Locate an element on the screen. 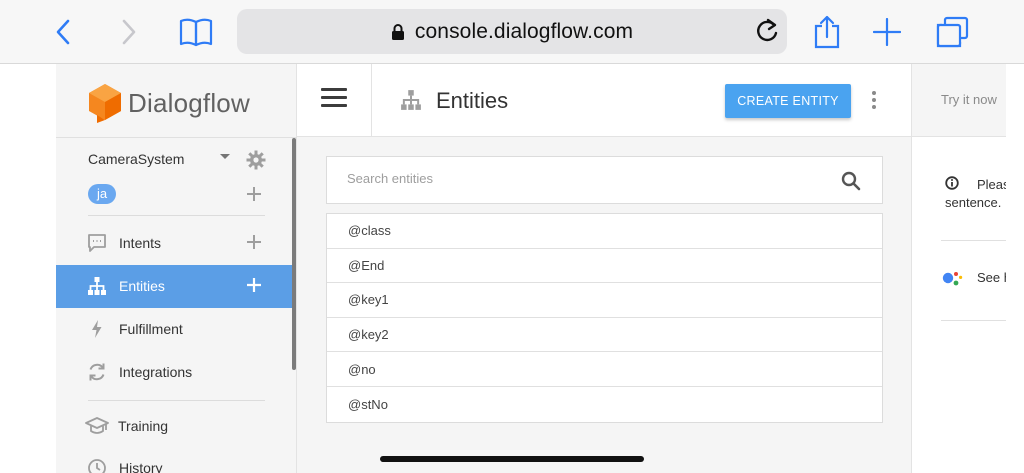 The height and width of the screenshot is (473, 1024). forward-button is located at coordinates (129, 32).